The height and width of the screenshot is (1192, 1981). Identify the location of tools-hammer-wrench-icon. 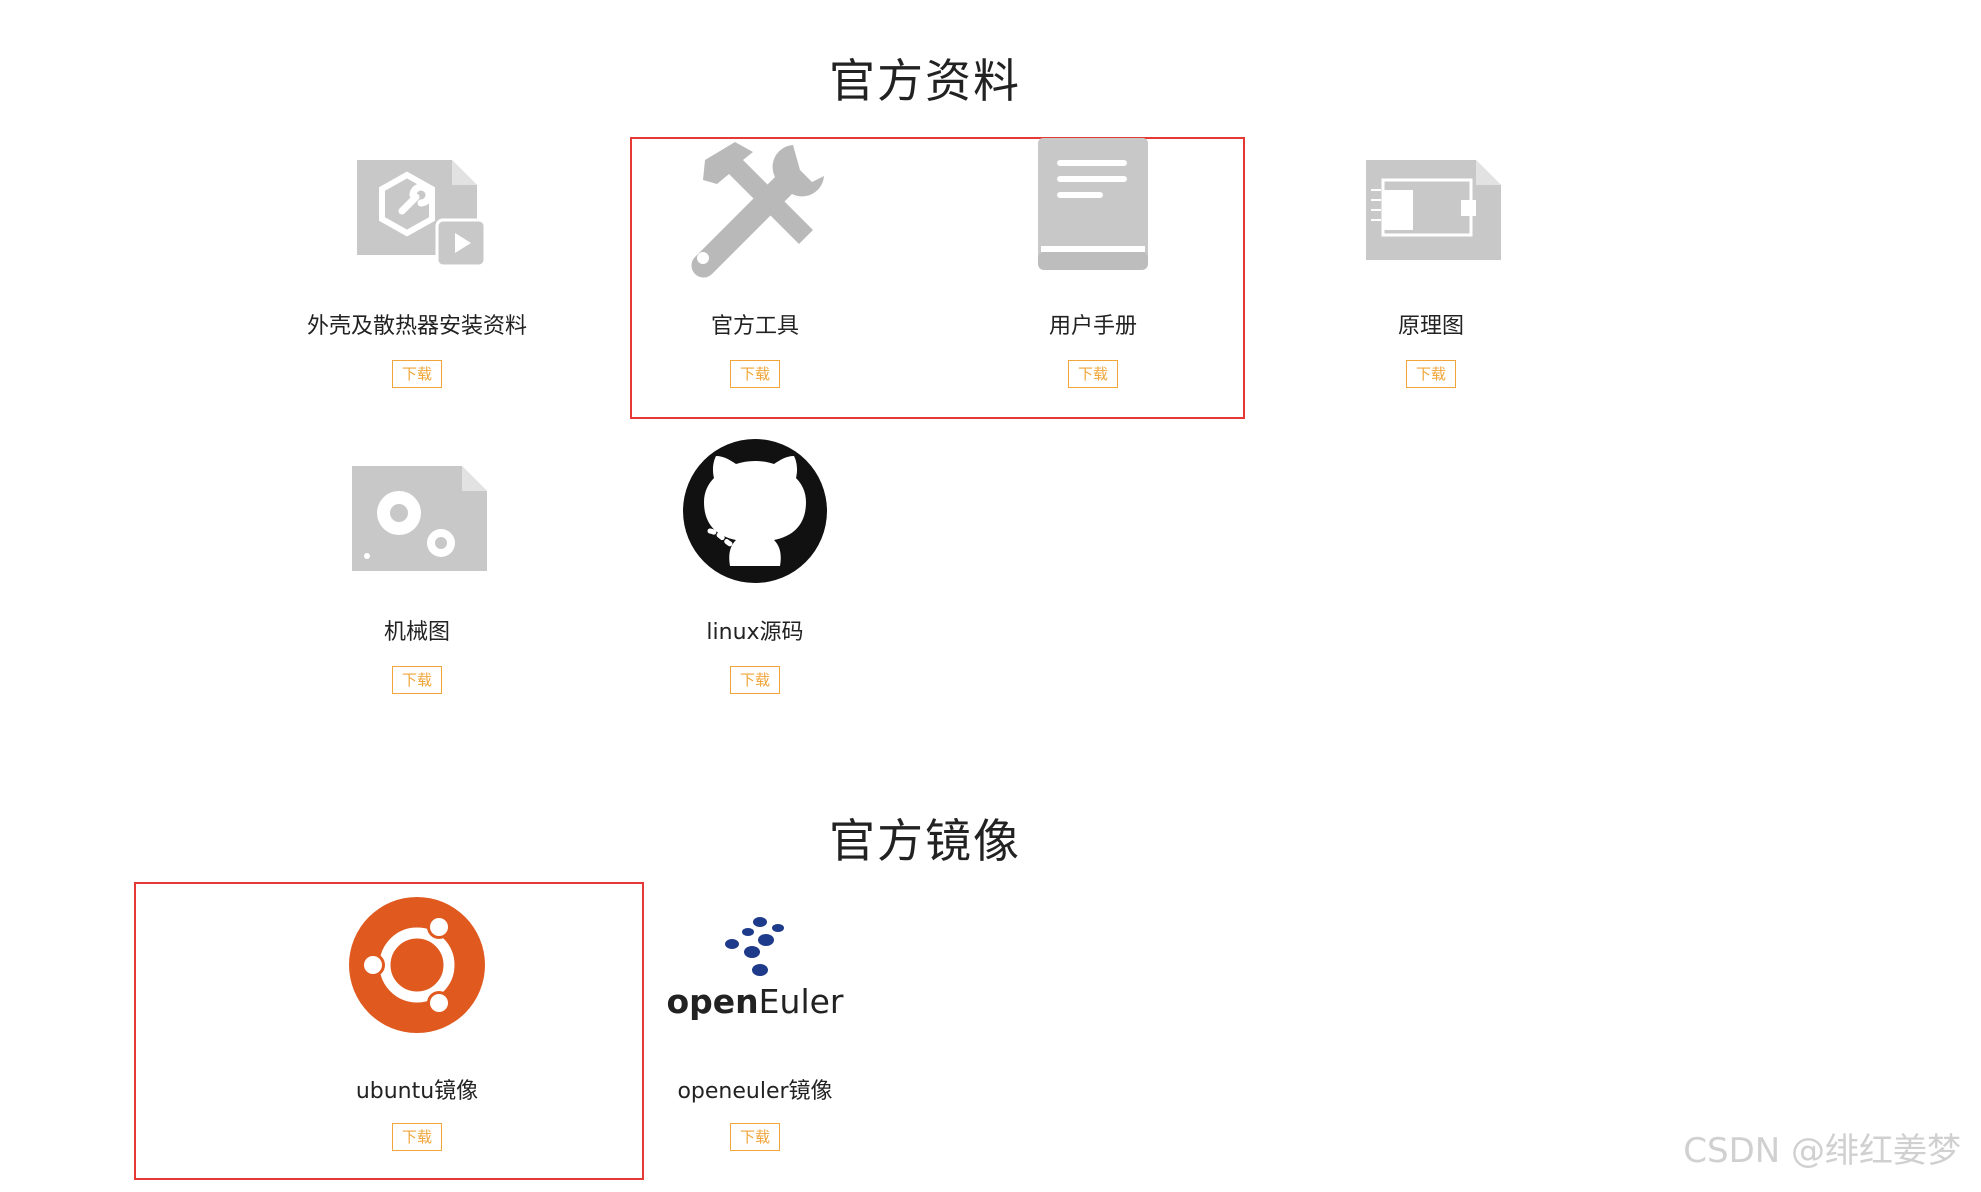
(755, 205).